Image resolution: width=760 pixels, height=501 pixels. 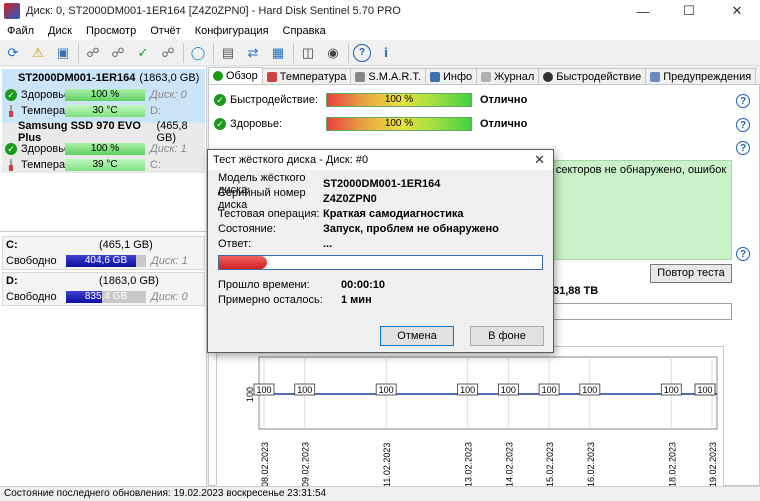 I want to click on volume-header: C: (465,1 GB), so click(x=103, y=245).